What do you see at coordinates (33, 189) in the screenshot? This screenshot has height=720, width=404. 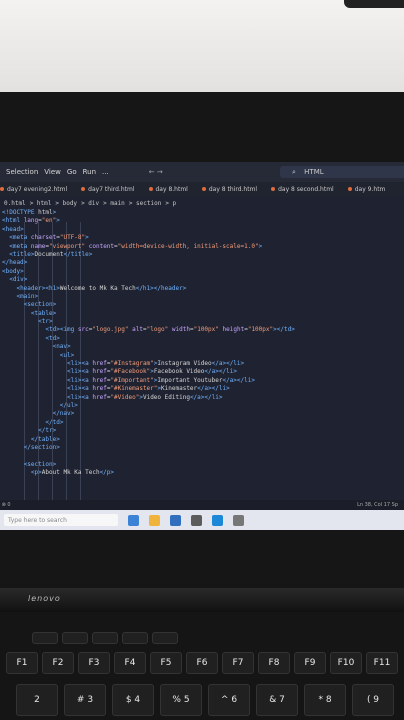 I see `editor-tab: day7 evening2.html` at bounding box center [33, 189].